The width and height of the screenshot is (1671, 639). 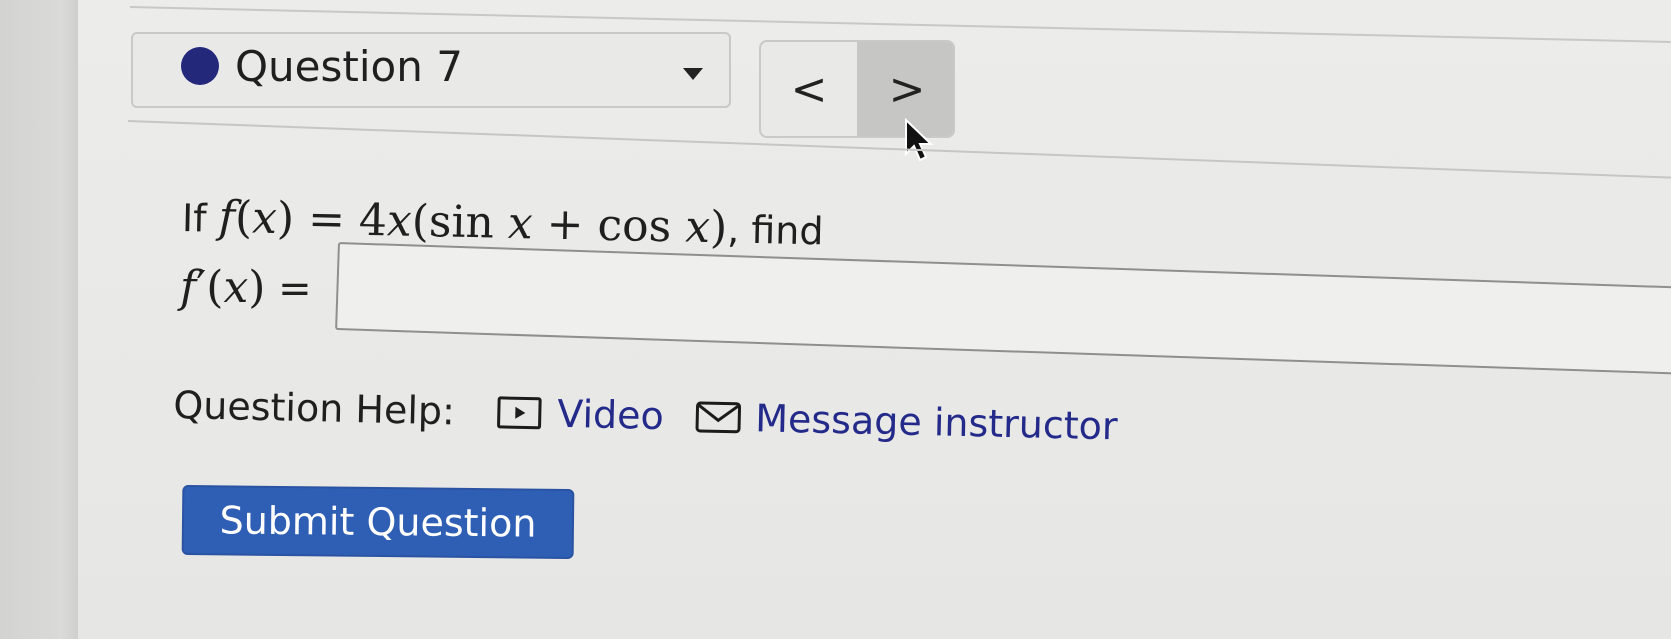 I want to click on submit-question-button: Submit Question, so click(x=378, y=522).